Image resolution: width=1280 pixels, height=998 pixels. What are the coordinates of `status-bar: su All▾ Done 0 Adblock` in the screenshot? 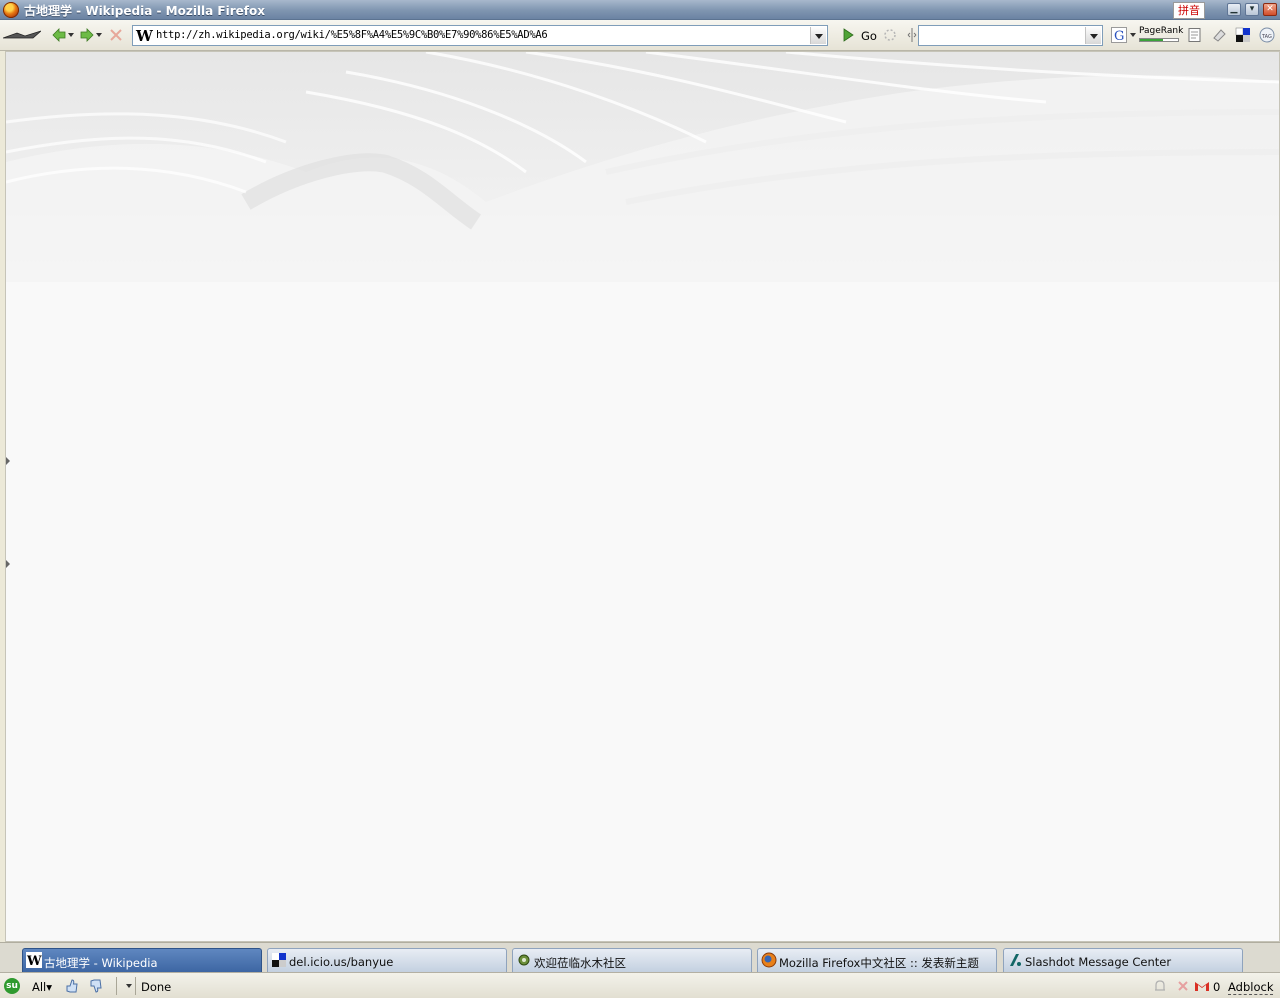 It's located at (640, 985).